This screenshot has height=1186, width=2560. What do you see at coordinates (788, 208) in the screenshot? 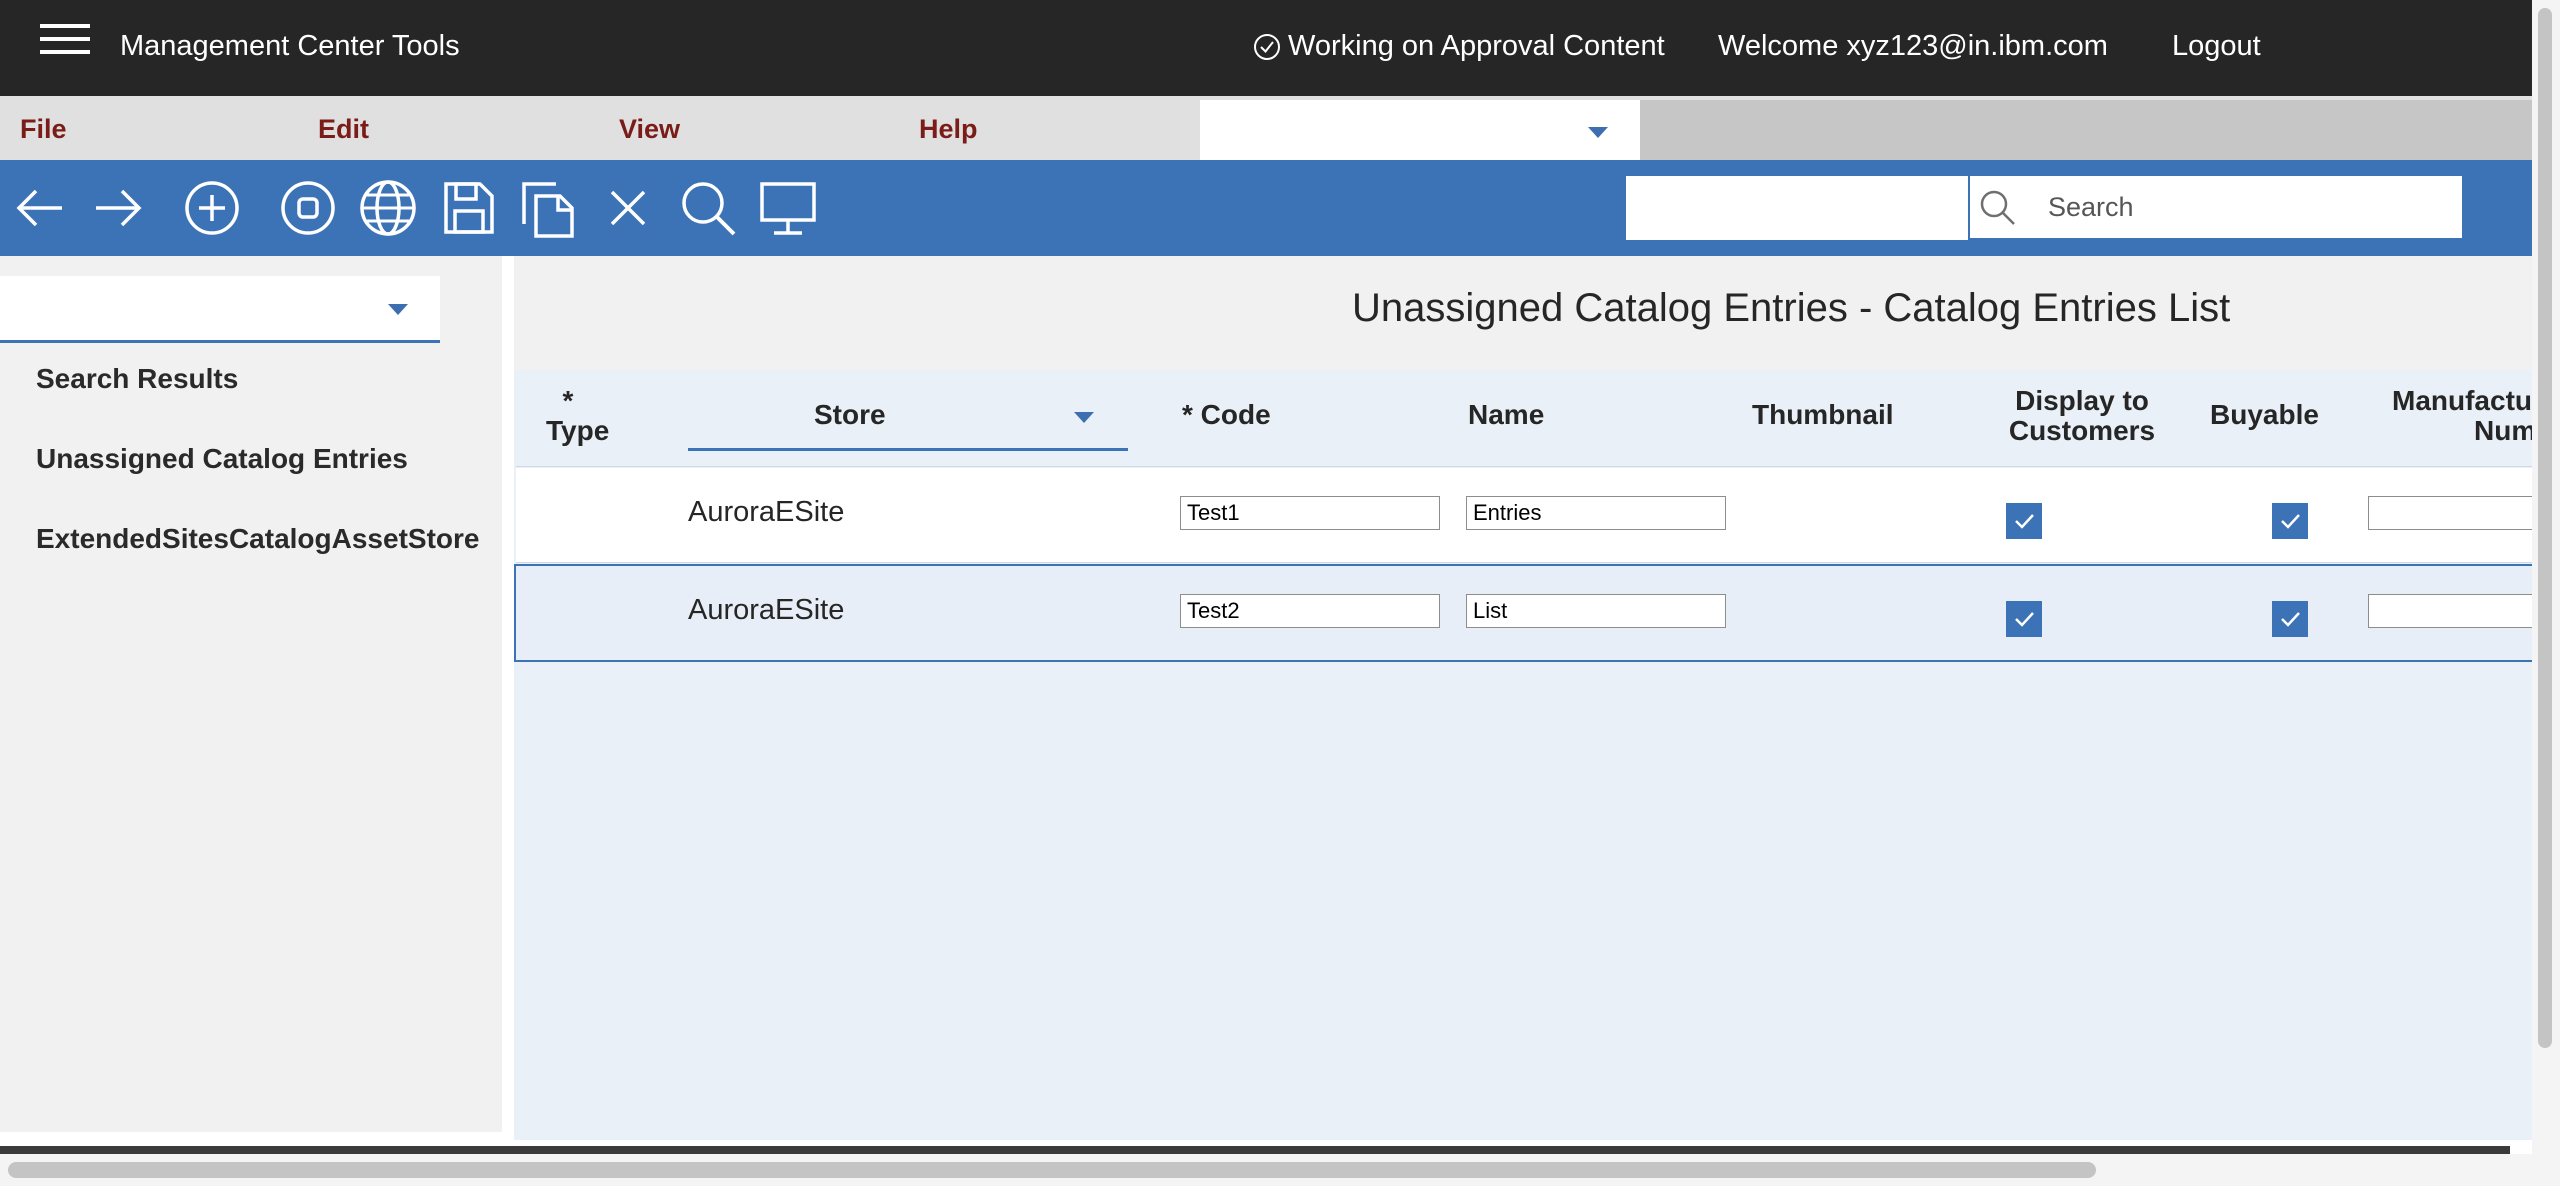
I see `monitor-icon` at bounding box center [788, 208].